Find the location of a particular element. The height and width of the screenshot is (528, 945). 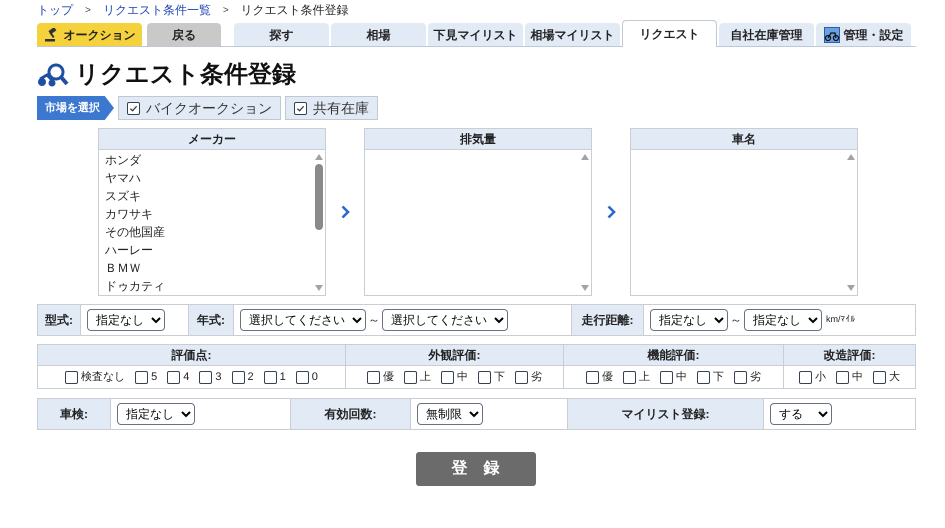

nav-tab: 相場マイリスト is located at coordinates (572, 34).